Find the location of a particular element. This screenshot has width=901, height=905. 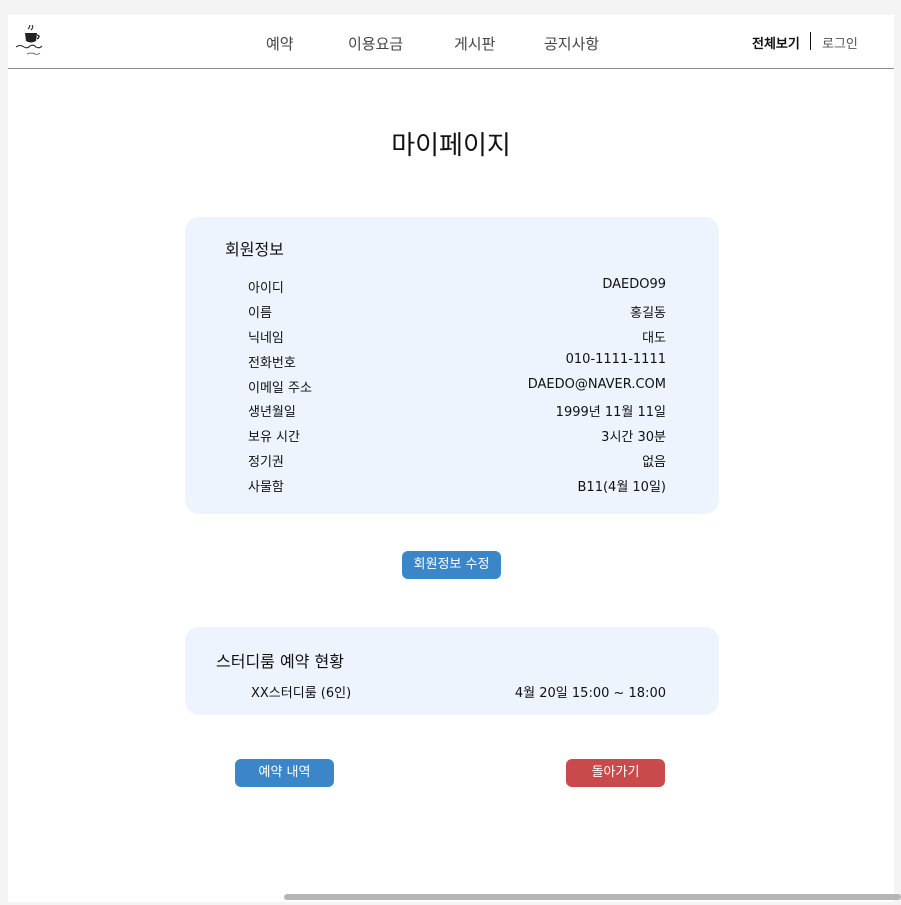

info-row-name: 이름 홍길동 is located at coordinates (457, 312).